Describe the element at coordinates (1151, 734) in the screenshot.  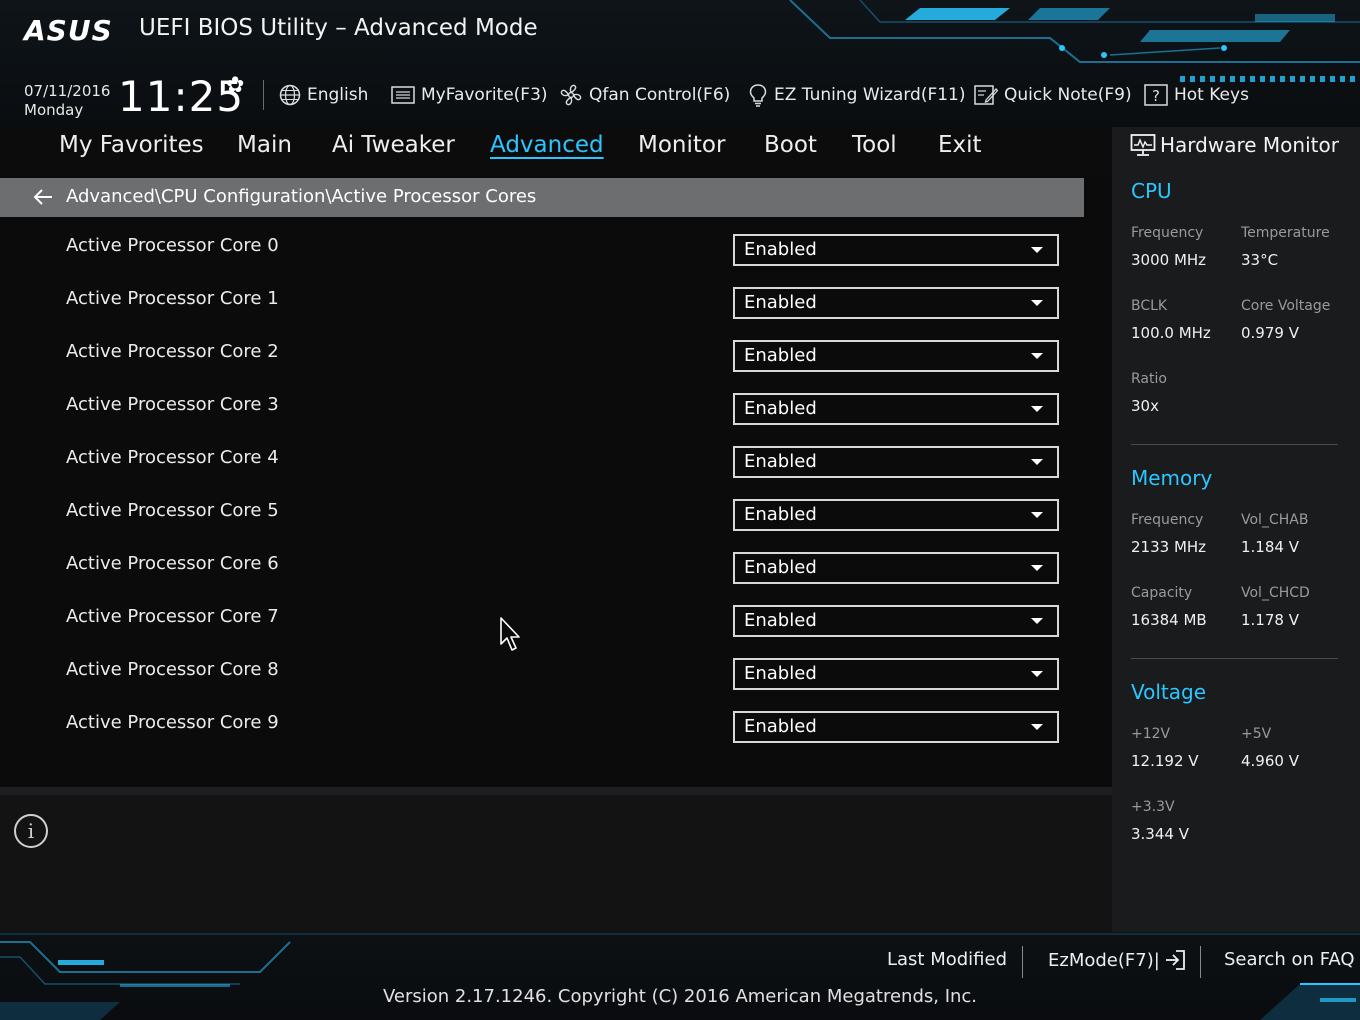
I see `v12-label: +12V` at that location.